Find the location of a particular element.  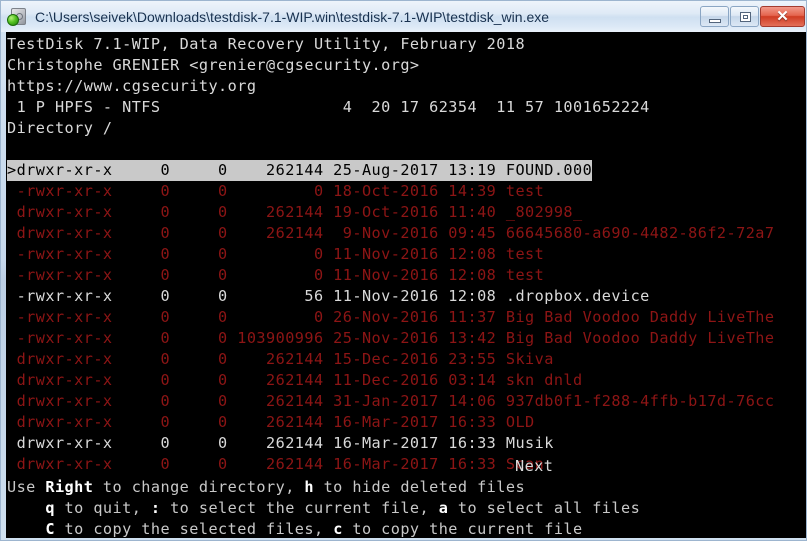

help-key-right: Right is located at coordinates (69, 487).